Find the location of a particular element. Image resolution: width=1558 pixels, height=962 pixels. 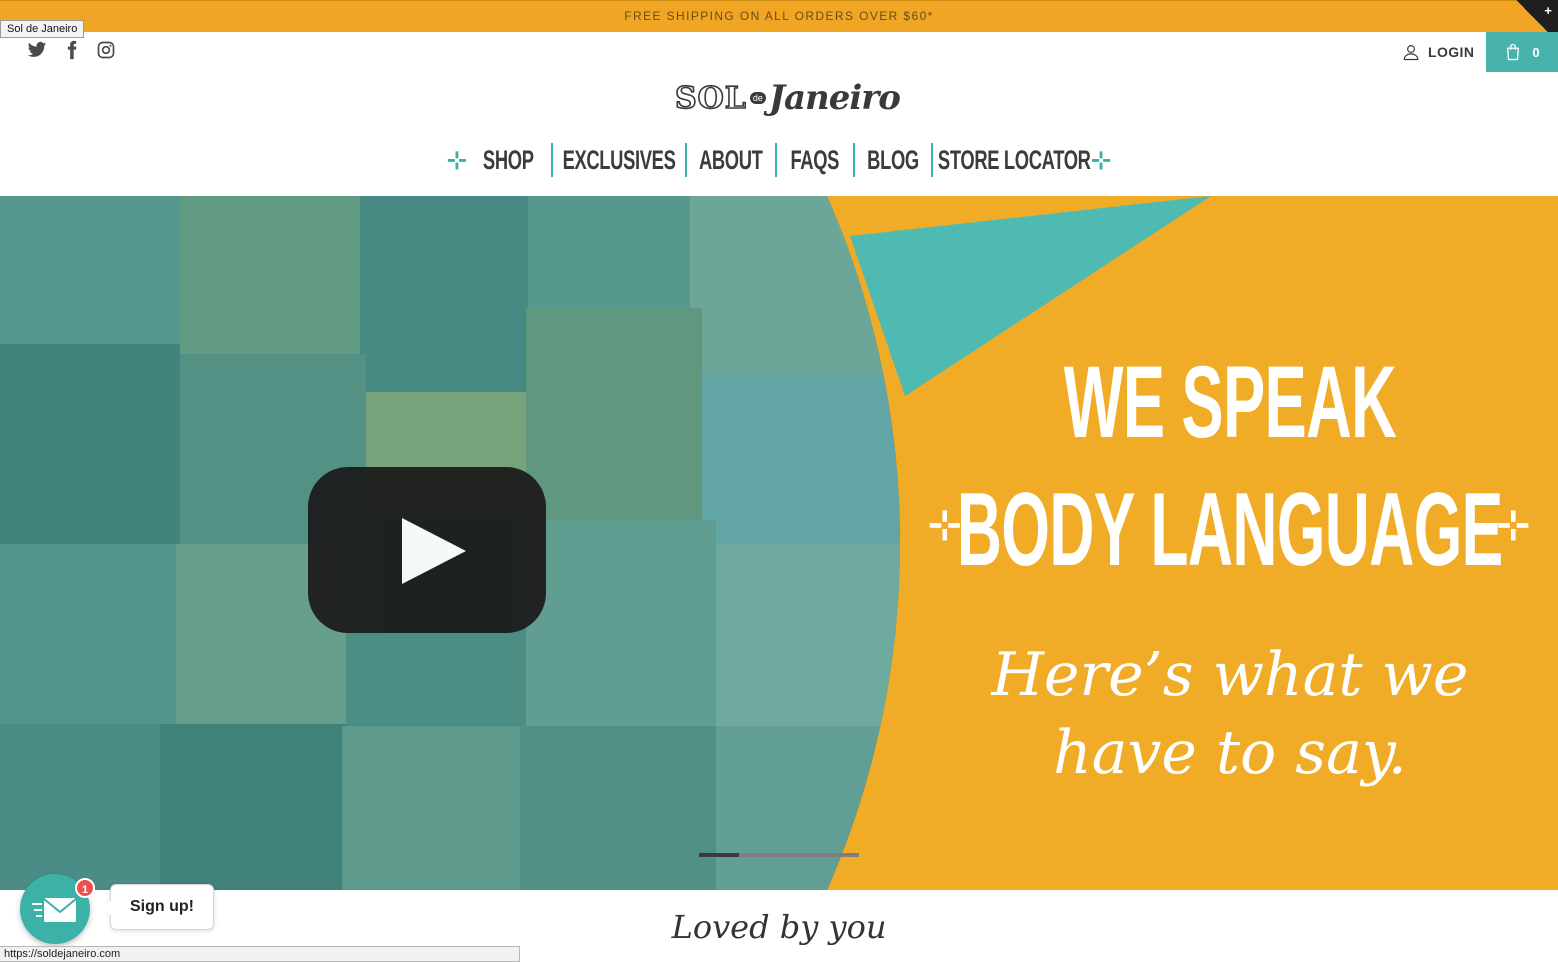

promo-bar: FREE SHIPPING ON ALL ORDERS OVER $60* is located at coordinates (779, 16).